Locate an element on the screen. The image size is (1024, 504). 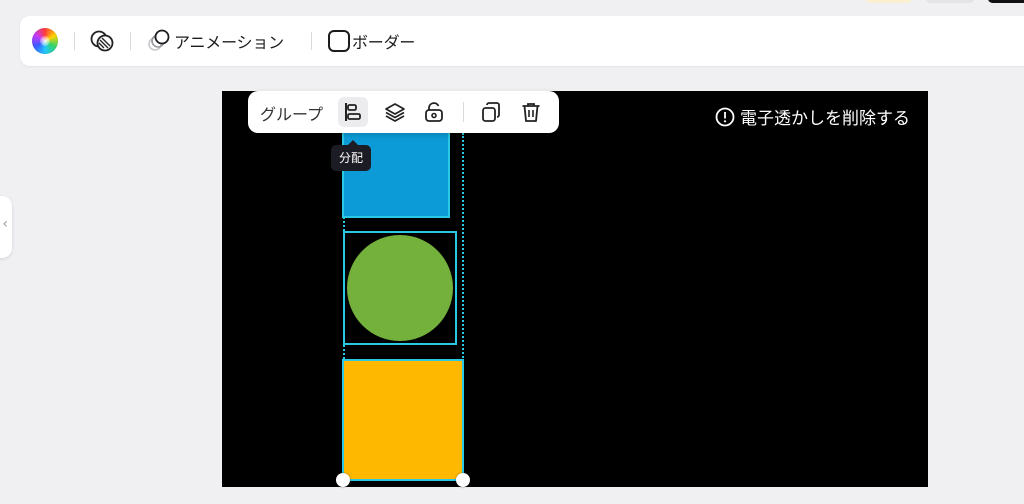
chevron-left-icon: ‹ is located at coordinates (5, 224).